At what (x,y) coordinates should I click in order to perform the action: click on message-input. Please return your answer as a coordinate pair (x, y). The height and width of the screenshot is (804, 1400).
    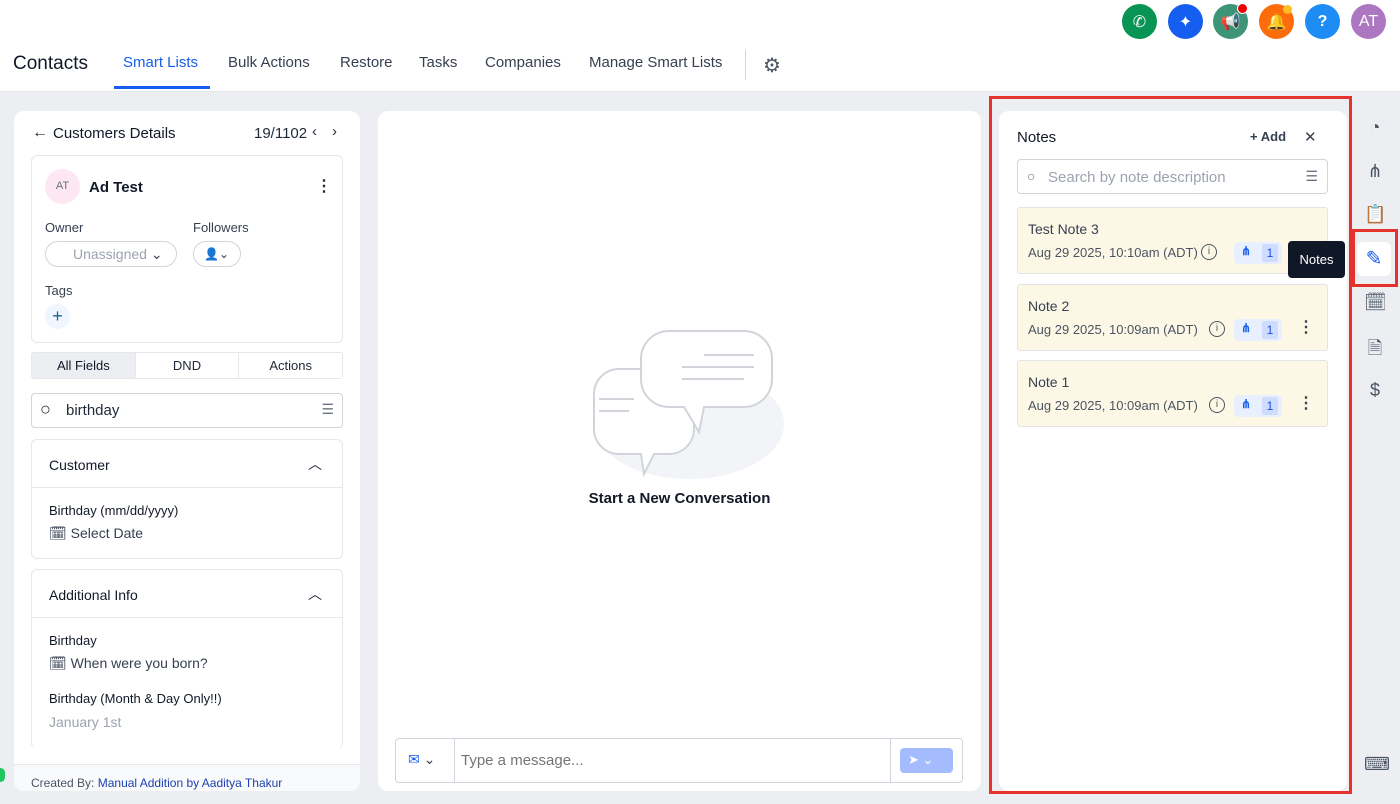
    Looking at the image, I should click on (672, 760).